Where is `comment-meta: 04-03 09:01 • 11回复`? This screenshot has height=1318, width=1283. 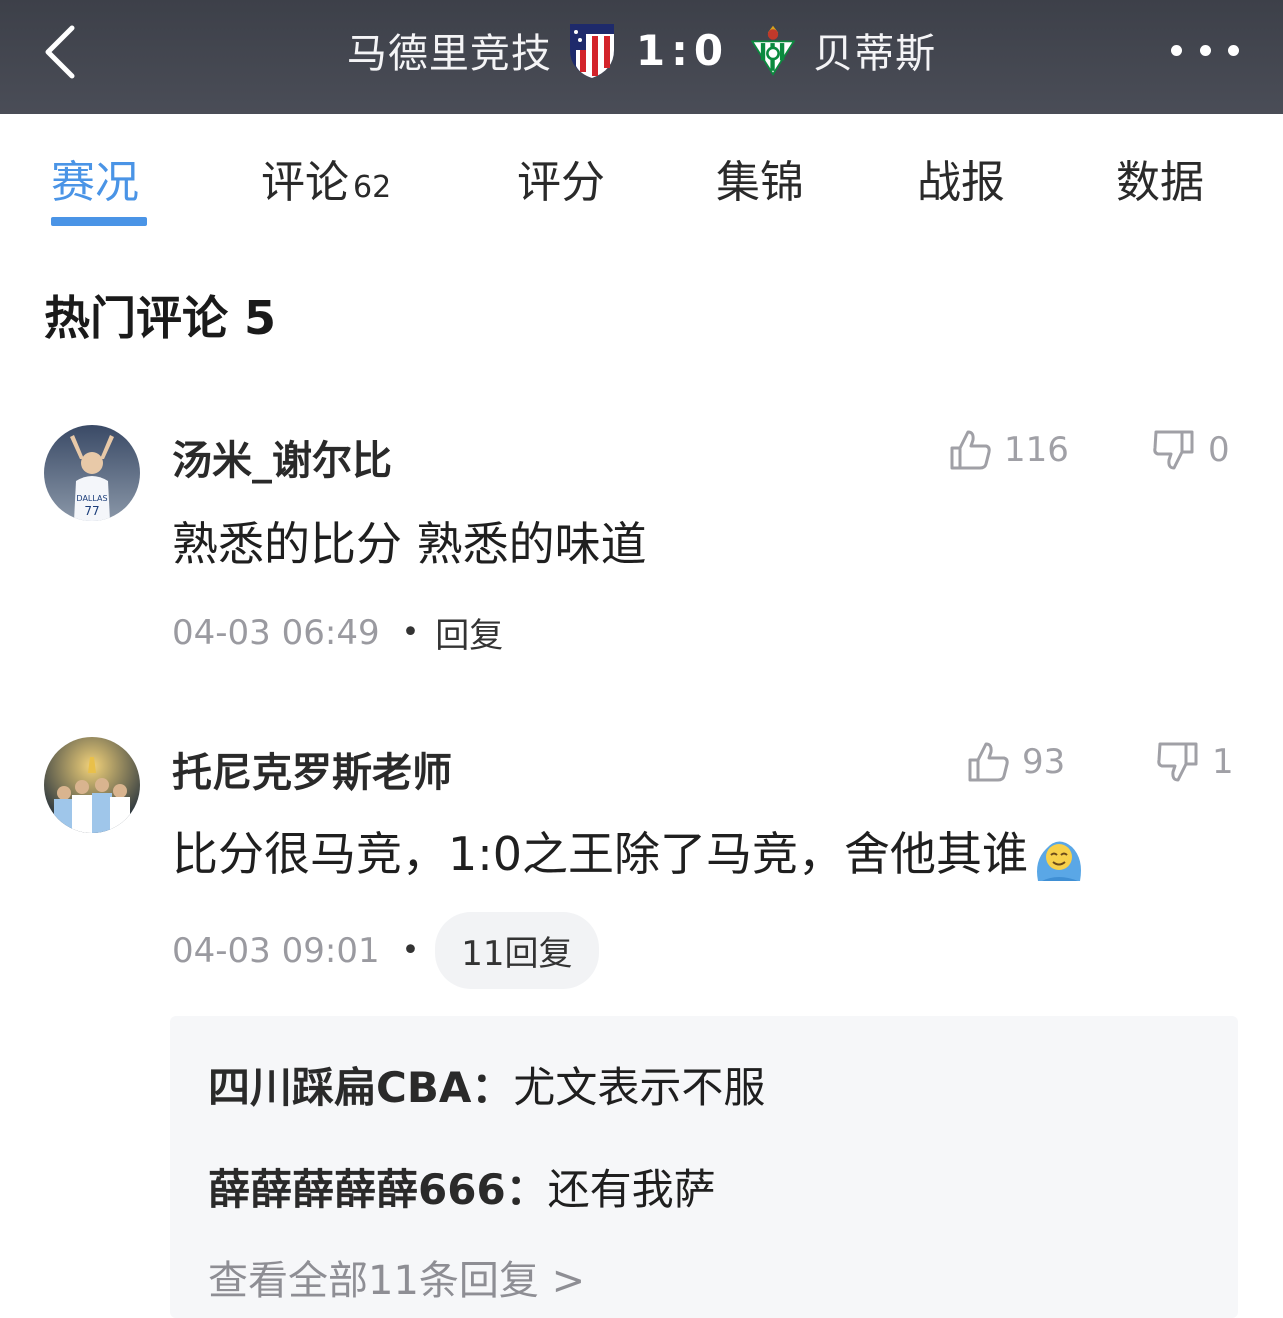
comment-meta: 04-03 09:01 • 11回复 is located at coordinates (385, 950).